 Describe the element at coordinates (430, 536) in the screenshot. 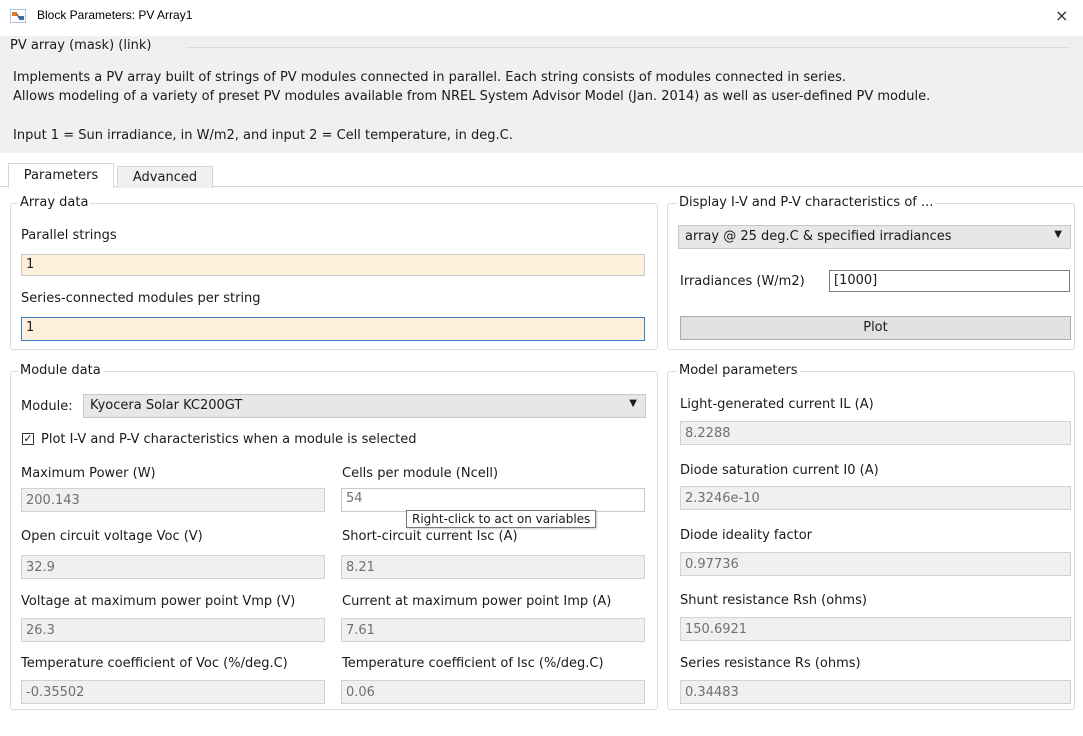

I see `isc-label: Short-circuit current Isc (A)` at that location.